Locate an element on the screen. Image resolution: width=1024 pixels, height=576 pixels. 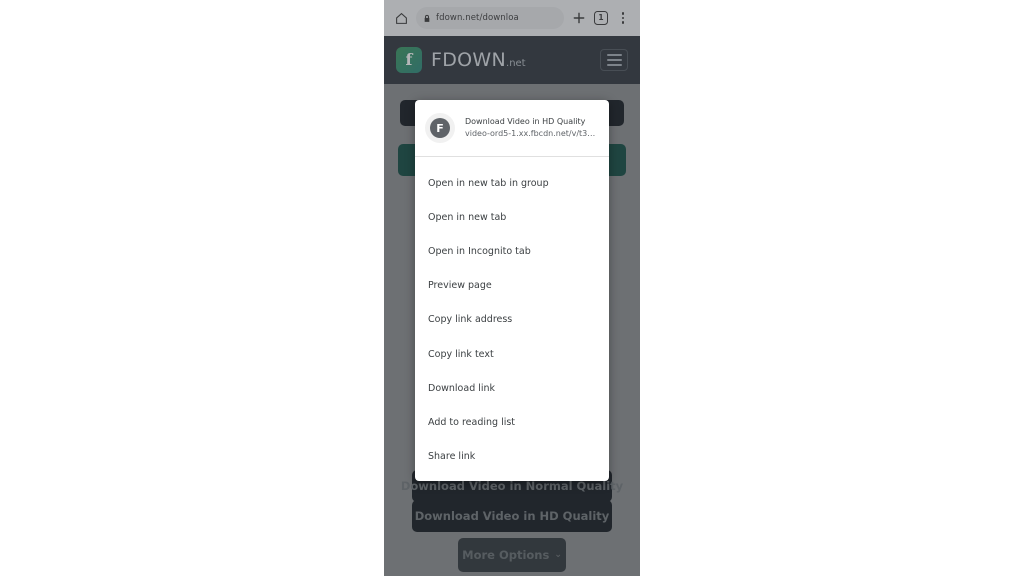
toolbar-scrim is located at coordinates (512, 42).